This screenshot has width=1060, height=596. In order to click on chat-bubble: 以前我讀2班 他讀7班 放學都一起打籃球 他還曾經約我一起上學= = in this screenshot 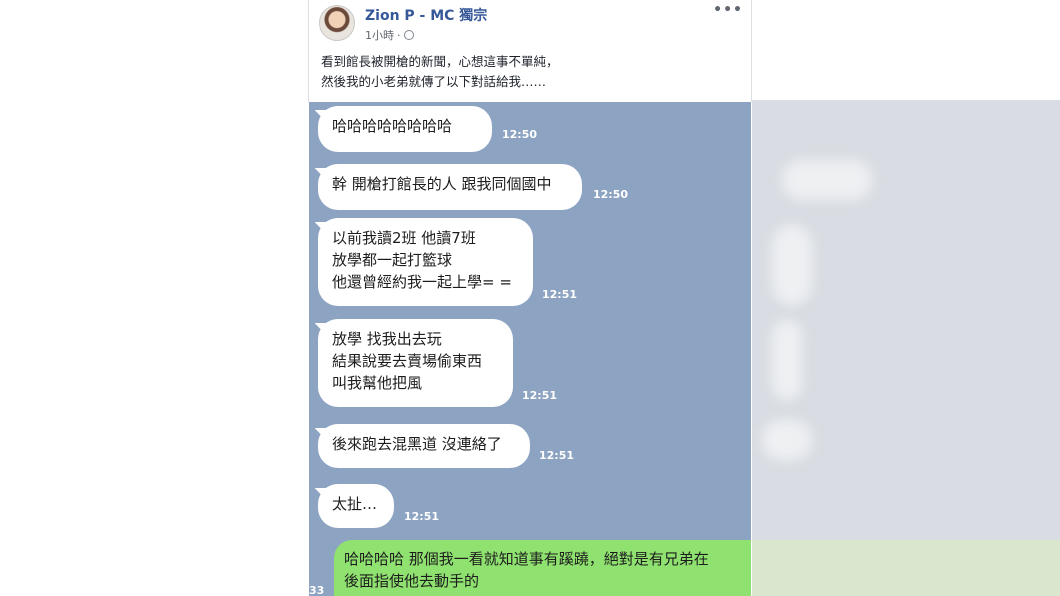, I will do `click(425, 262)`.